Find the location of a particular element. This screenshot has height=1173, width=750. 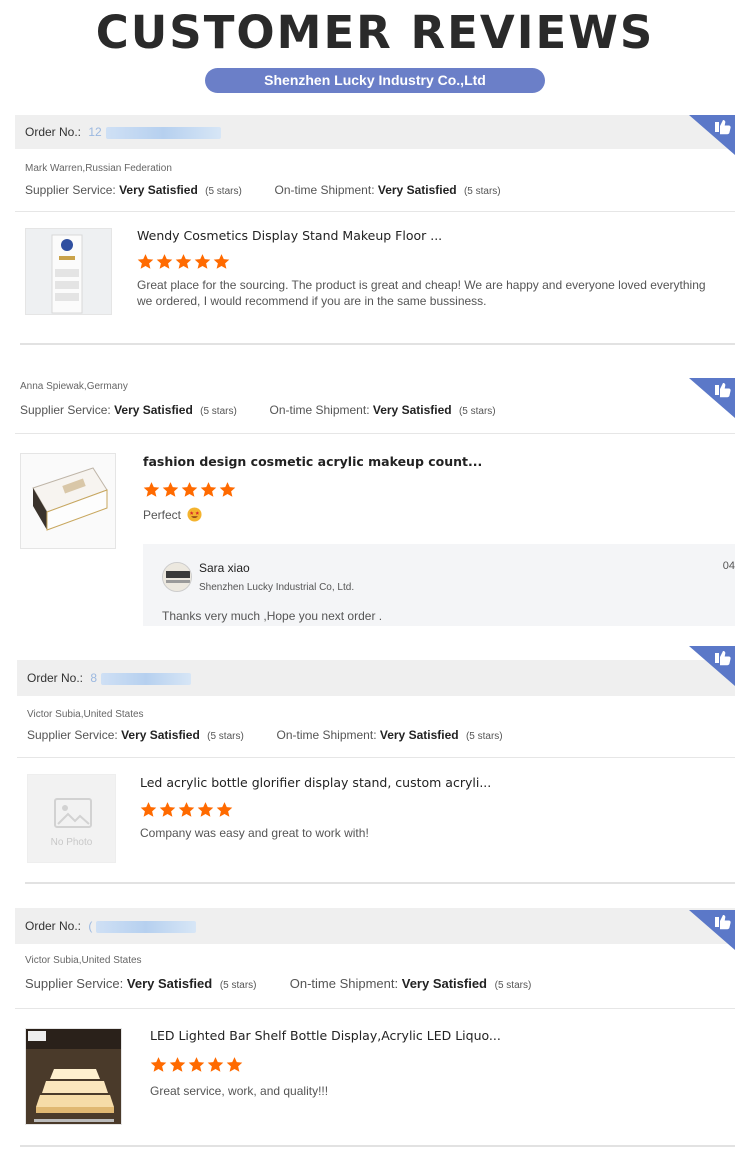

reviewer-name: Mark Warren,Russian Federation is located at coordinates (98, 168).